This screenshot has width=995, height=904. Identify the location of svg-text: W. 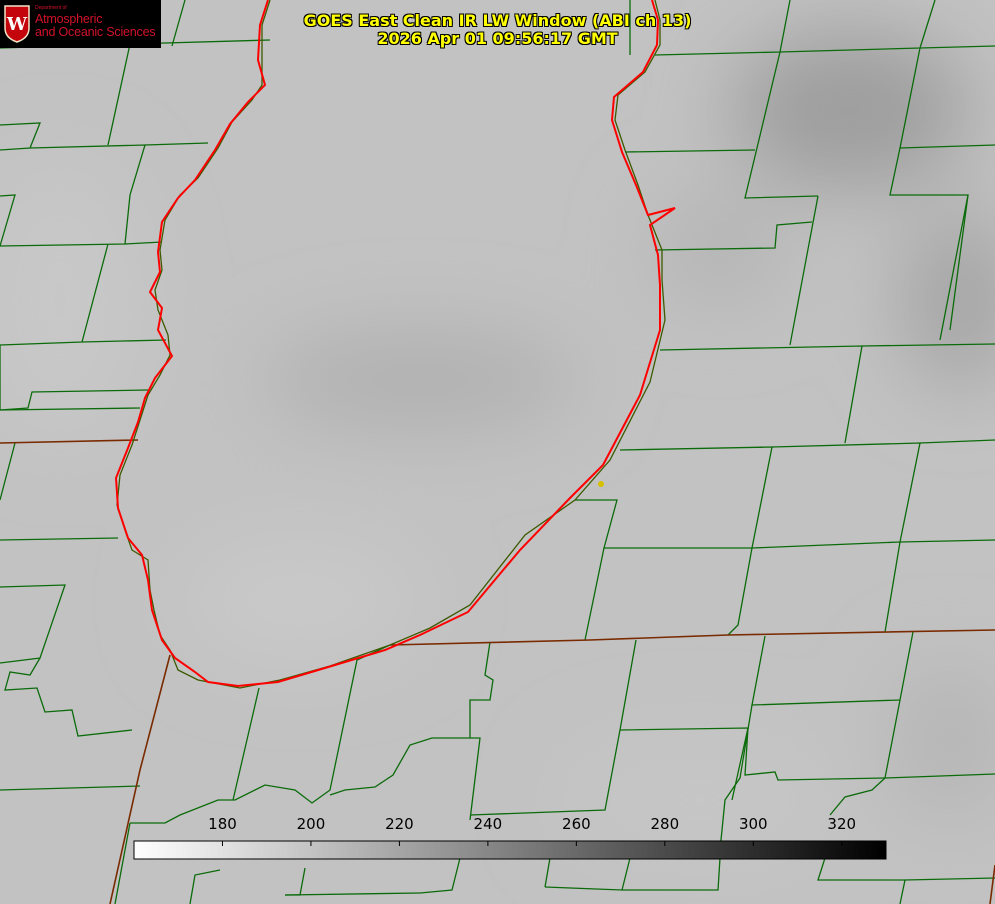
(17, 24).